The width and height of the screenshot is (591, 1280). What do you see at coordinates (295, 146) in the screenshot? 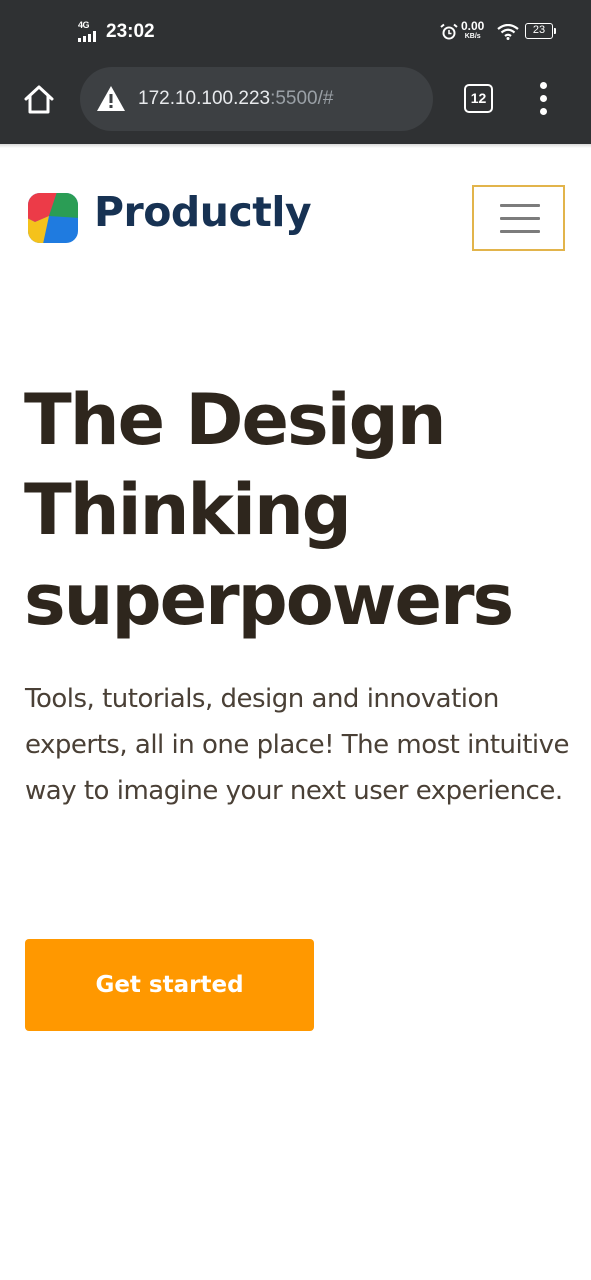
I see `toolbar-shadow` at bounding box center [295, 146].